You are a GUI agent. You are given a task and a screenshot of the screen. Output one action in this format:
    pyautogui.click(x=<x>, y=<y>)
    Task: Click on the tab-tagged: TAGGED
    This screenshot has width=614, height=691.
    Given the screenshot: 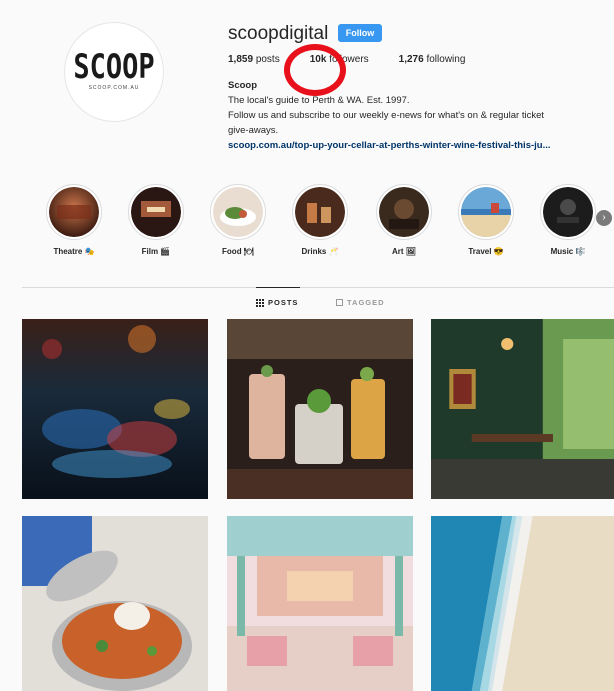 What is the action you would take?
    pyautogui.click(x=360, y=302)
    